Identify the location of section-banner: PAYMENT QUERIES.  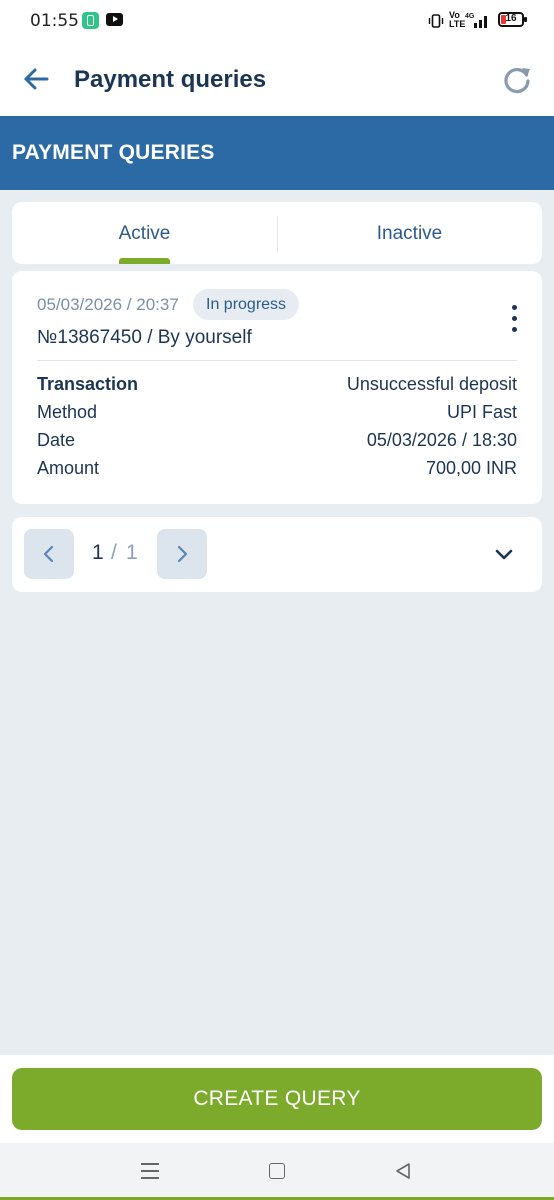
(277, 153).